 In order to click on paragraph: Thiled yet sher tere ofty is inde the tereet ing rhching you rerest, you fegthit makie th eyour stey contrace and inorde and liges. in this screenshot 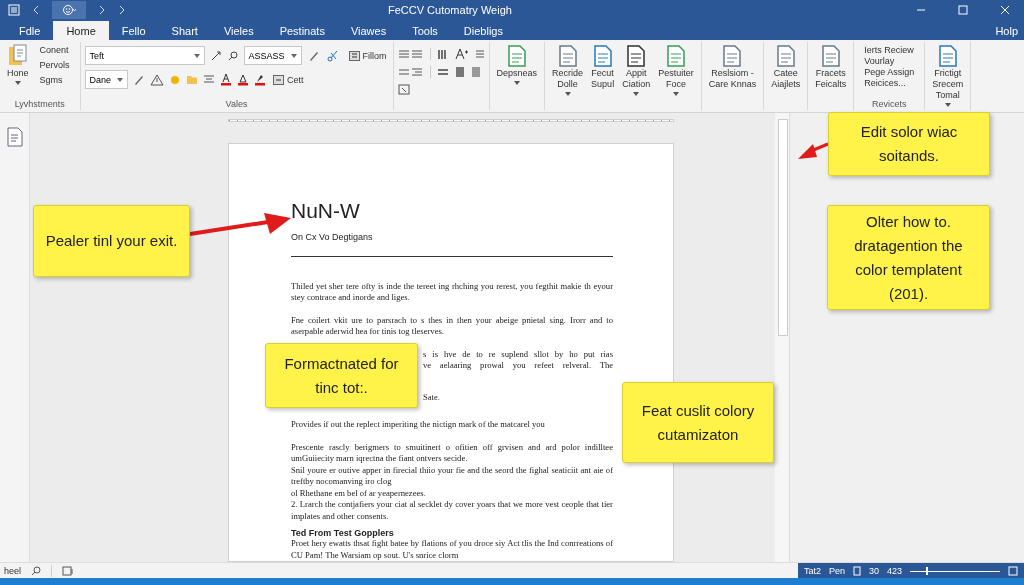, I will do `click(452, 292)`.